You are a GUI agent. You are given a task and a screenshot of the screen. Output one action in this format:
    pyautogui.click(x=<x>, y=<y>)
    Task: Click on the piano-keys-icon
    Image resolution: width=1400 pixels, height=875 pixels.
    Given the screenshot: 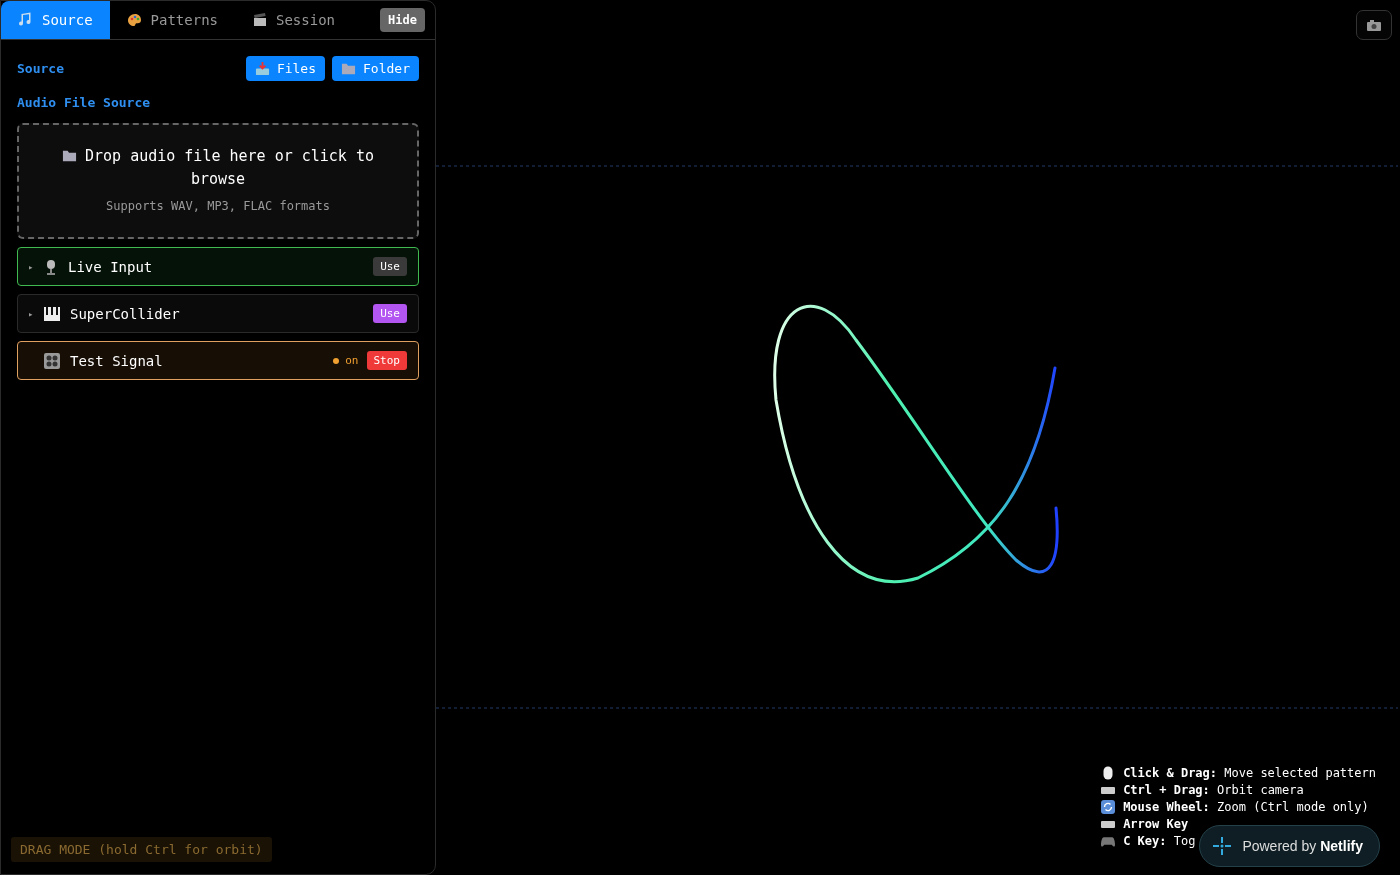 What is the action you would take?
    pyautogui.click(x=52, y=313)
    